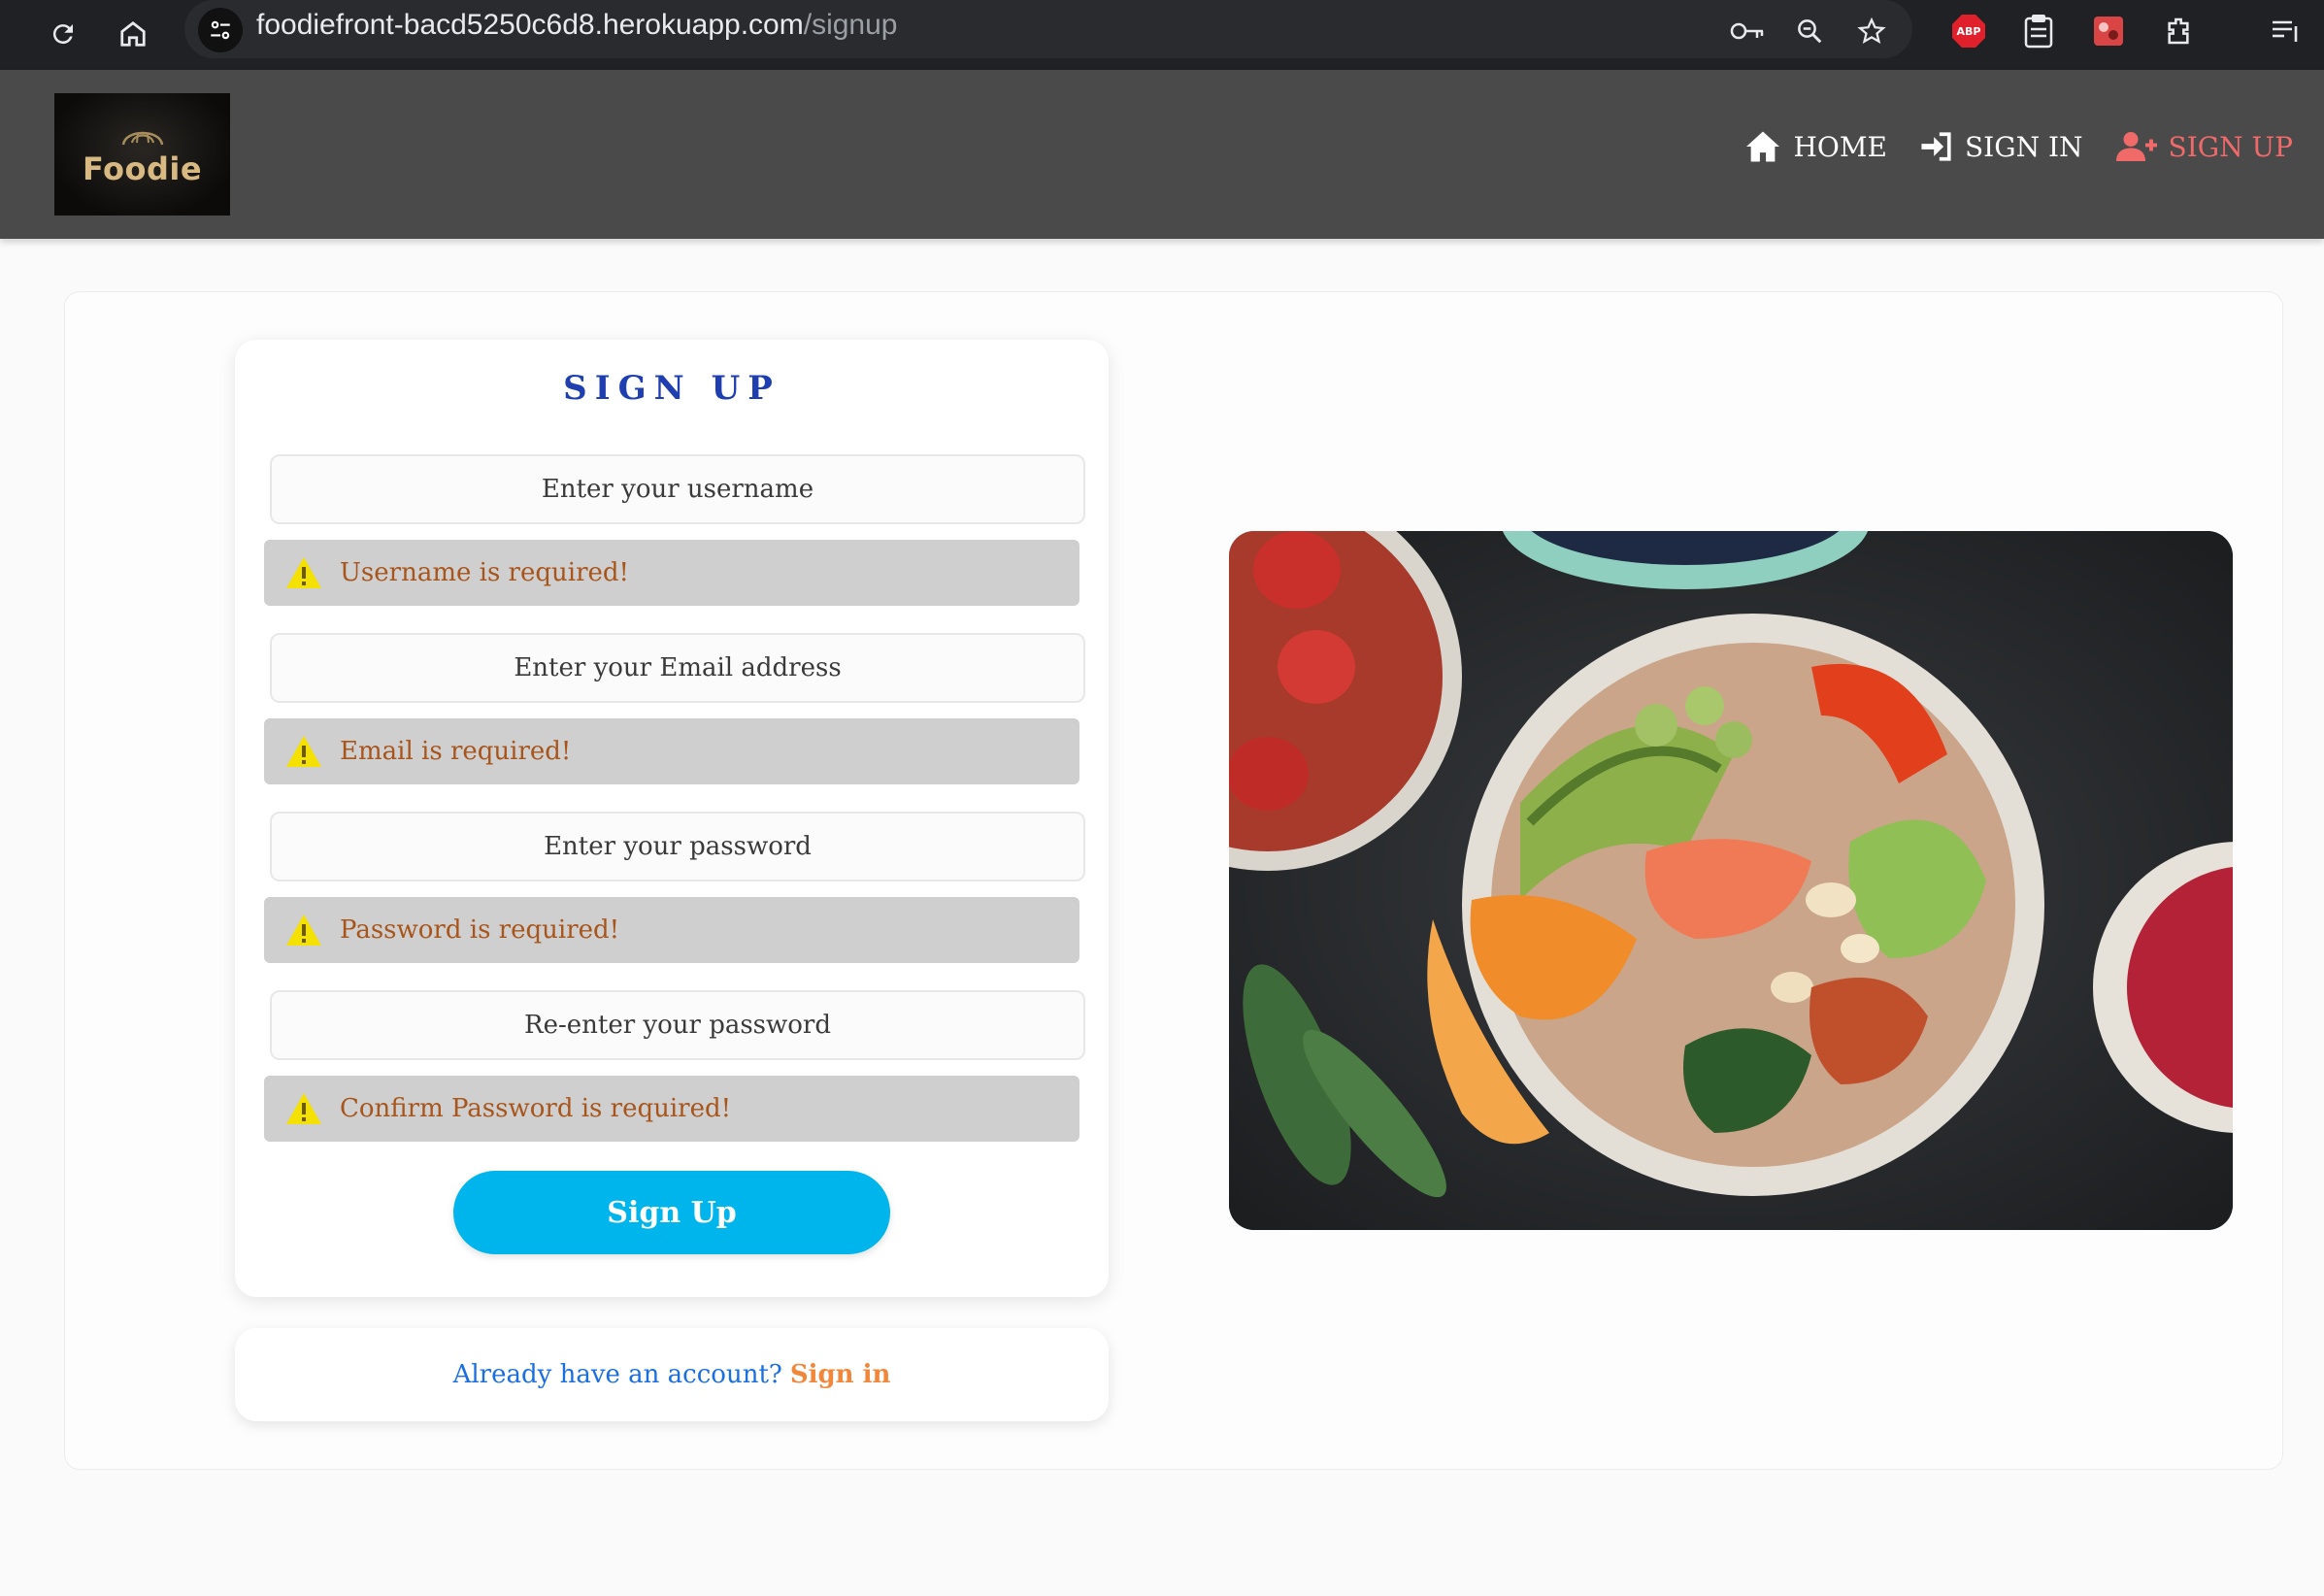 Image resolution: width=2324 pixels, height=1596 pixels. What do you see at coordinates (2136, 146) in the screenshot?
I see `user-plus-icon` at bounding box center [2136, 146].